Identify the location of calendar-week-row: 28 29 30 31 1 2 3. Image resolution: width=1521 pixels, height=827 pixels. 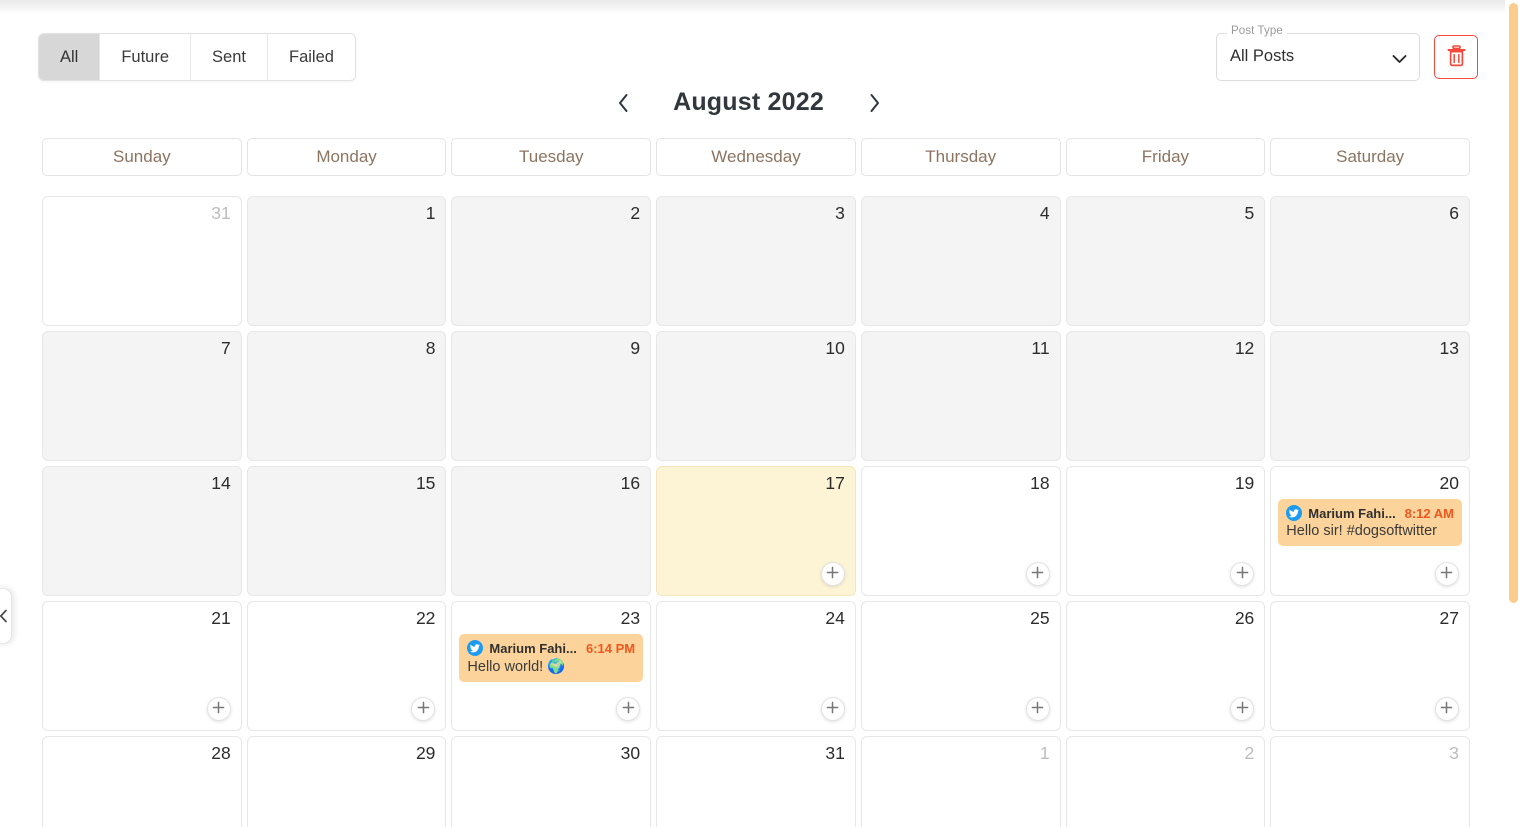
(756, 781).